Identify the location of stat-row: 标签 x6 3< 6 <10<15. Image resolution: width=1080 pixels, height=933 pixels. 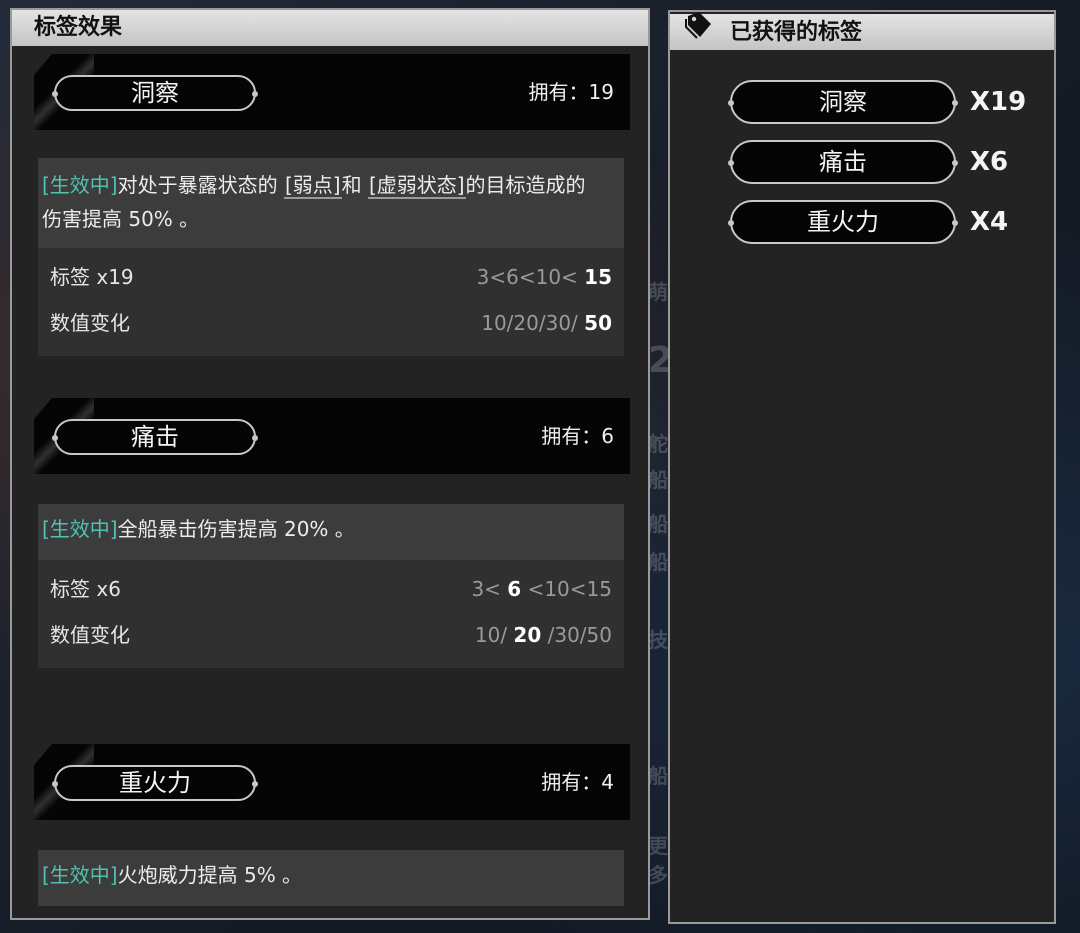
(331, 589).